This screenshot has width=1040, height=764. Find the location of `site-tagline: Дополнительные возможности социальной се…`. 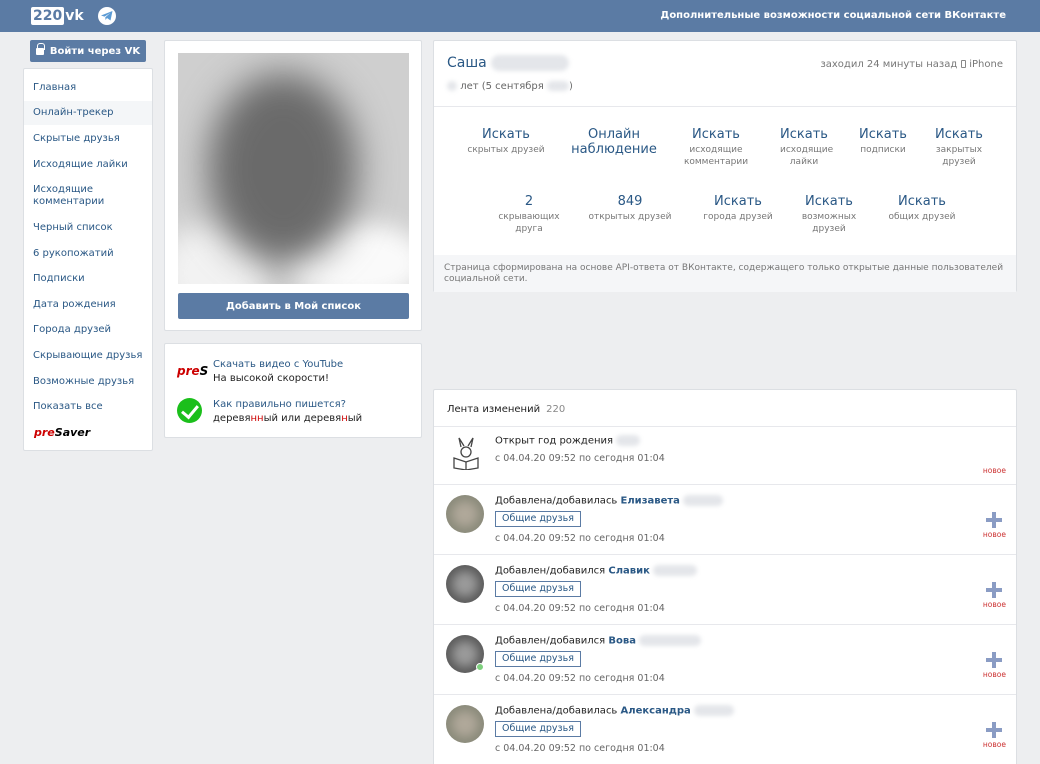

site-tagline: Дополнительные возможности социальной се… is located at coordinates (833, 15).